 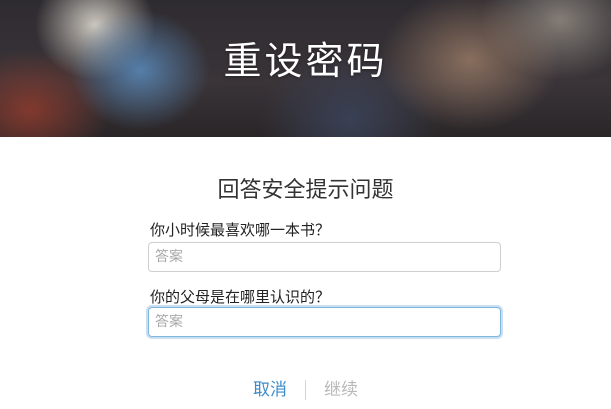 What do you see at coordinates (324, 322) in the screenshot?
I see `security-answer-2-input` at bounding box center [324, 322].